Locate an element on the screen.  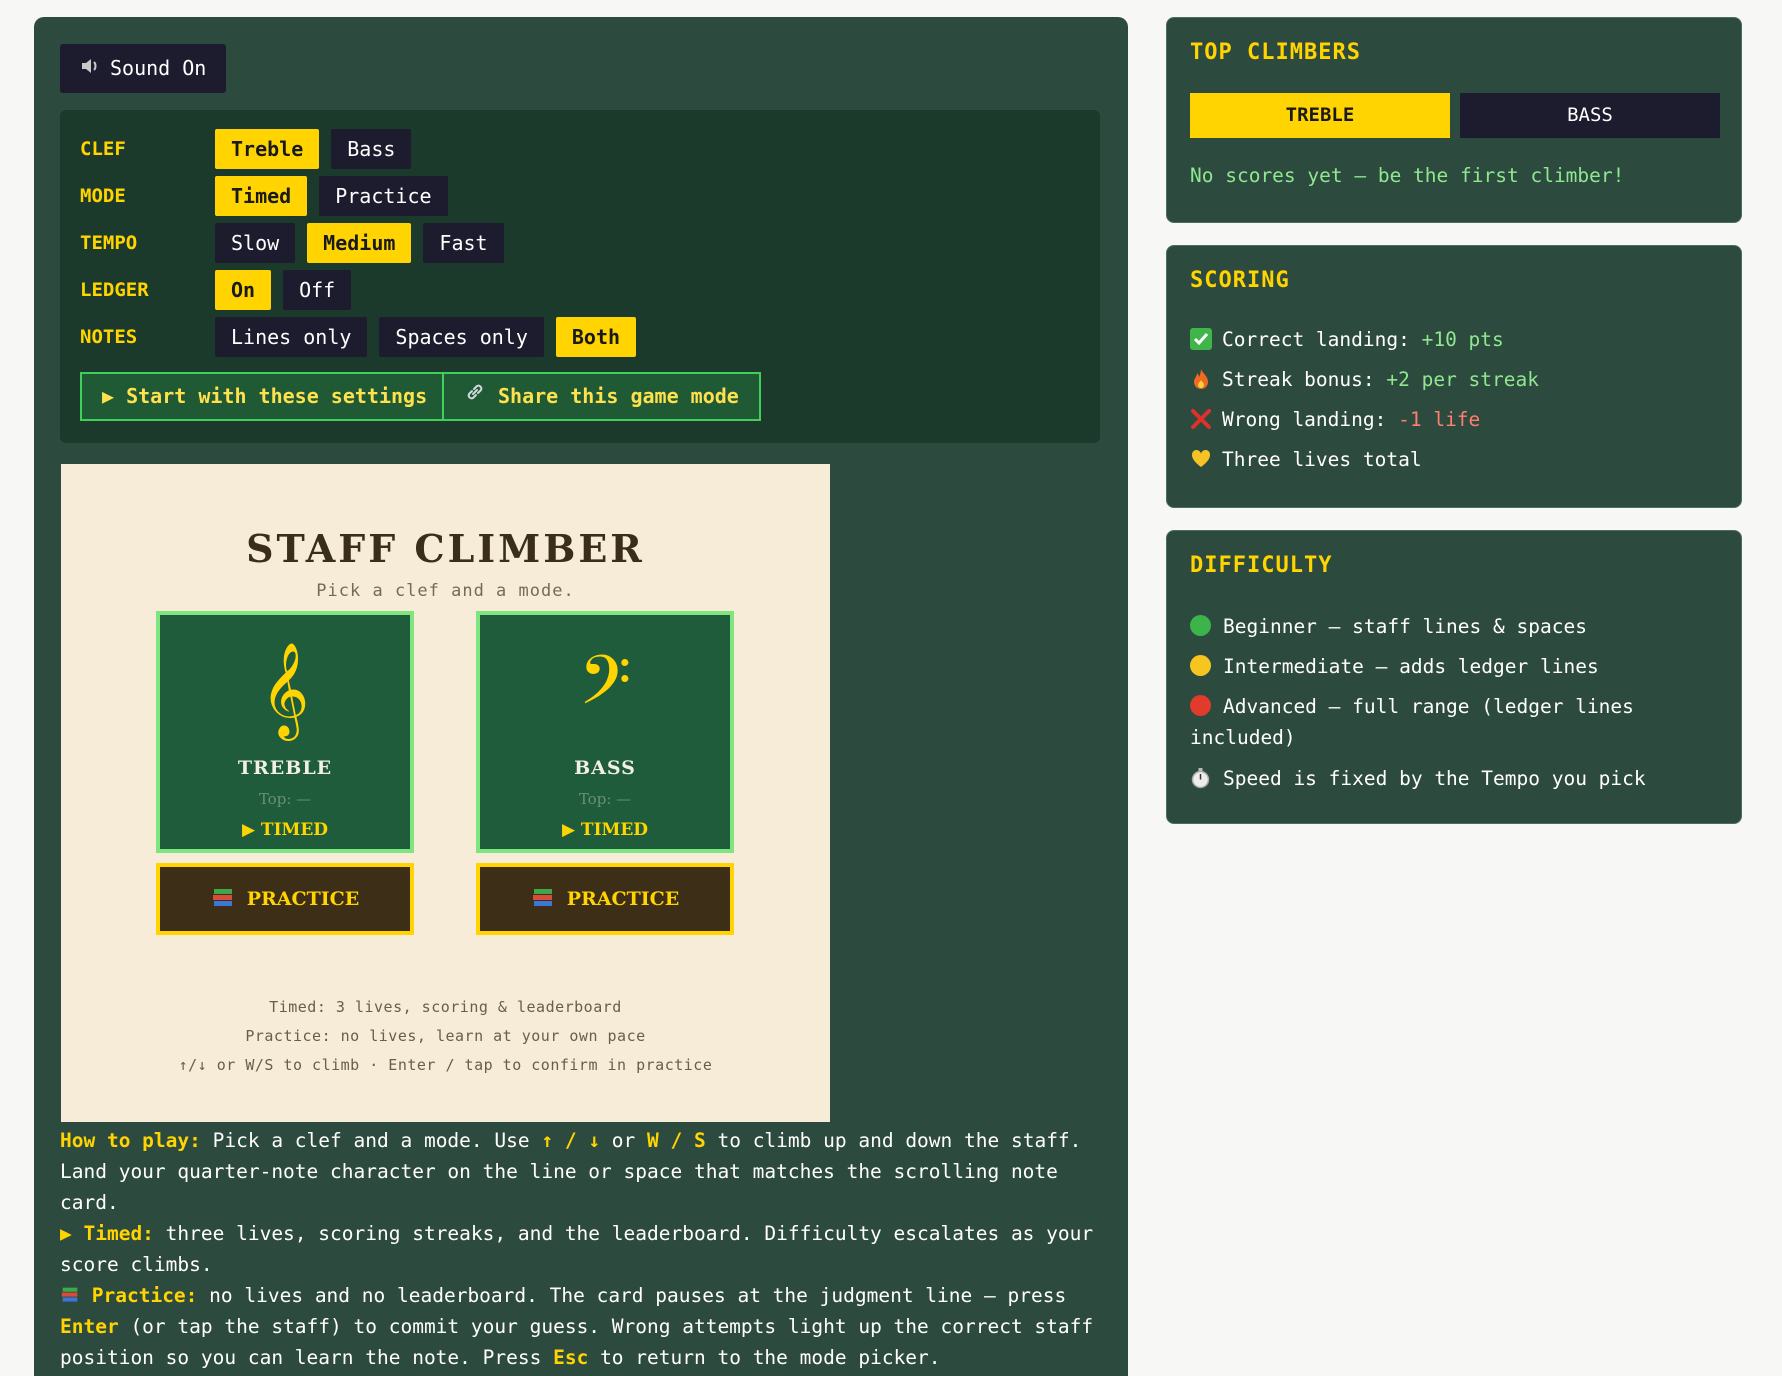
practice-heading: Practice: is located at coordinates (144, 1295).